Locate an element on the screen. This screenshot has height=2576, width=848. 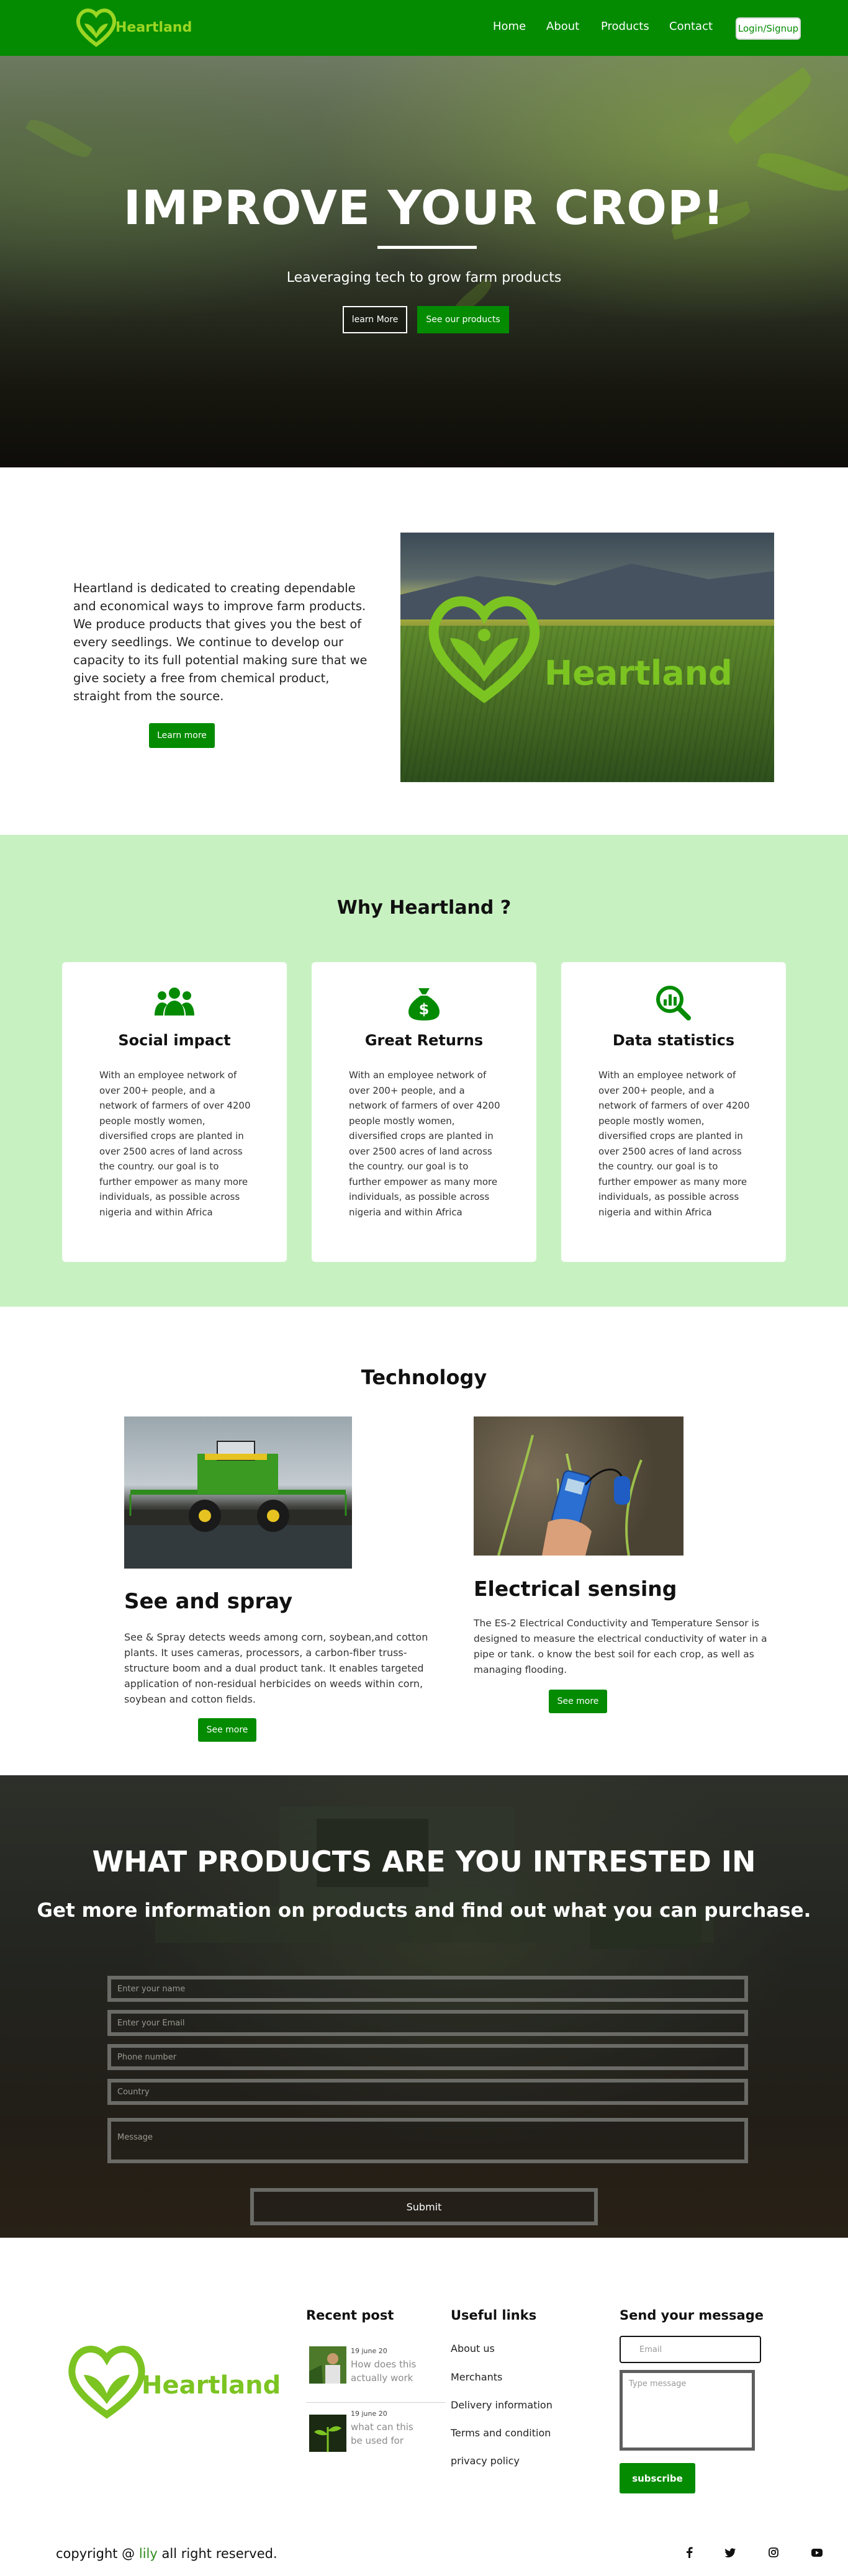
instagram-glyph-icon is located at coordinates (773, 2552).